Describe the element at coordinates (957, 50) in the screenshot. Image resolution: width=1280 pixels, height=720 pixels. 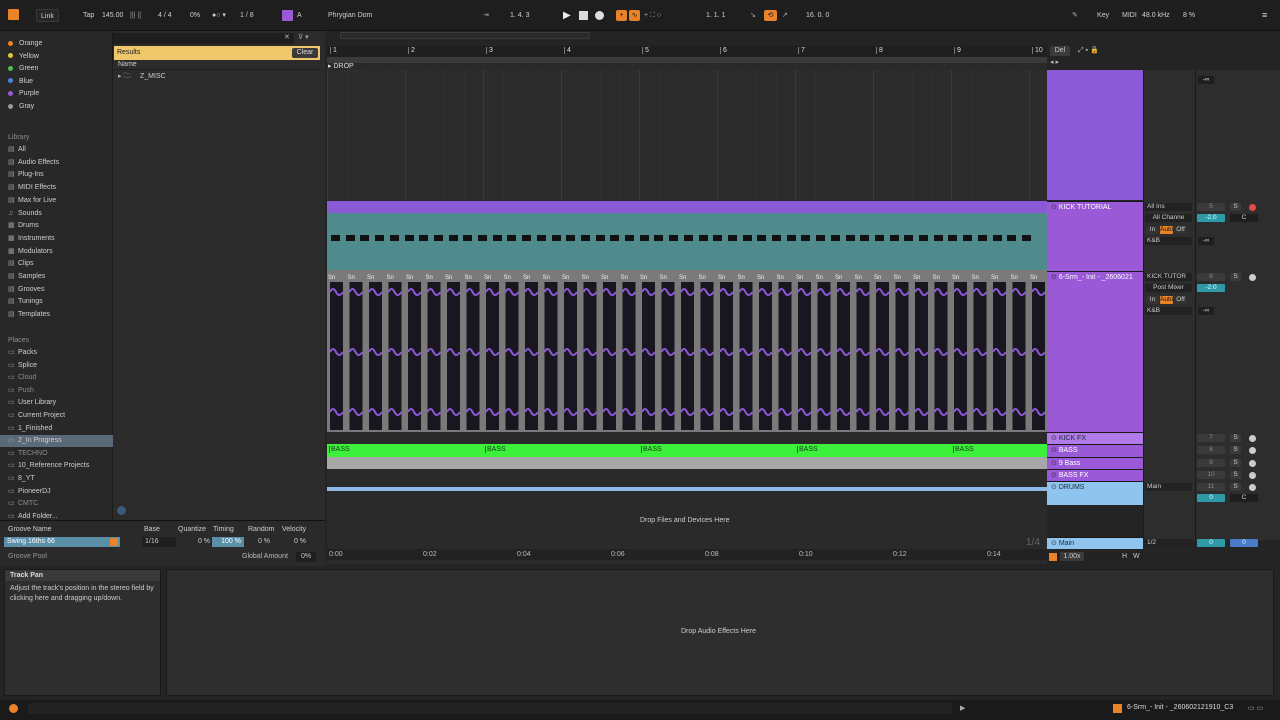
I see `bar-number: 9` at that location.